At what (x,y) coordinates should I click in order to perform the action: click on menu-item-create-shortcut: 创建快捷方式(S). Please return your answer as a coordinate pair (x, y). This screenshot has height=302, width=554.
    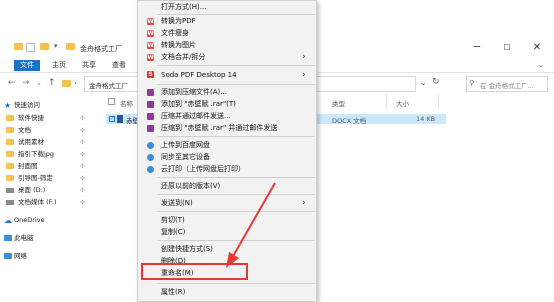
    Looking at the image, I should click on (227, 249).